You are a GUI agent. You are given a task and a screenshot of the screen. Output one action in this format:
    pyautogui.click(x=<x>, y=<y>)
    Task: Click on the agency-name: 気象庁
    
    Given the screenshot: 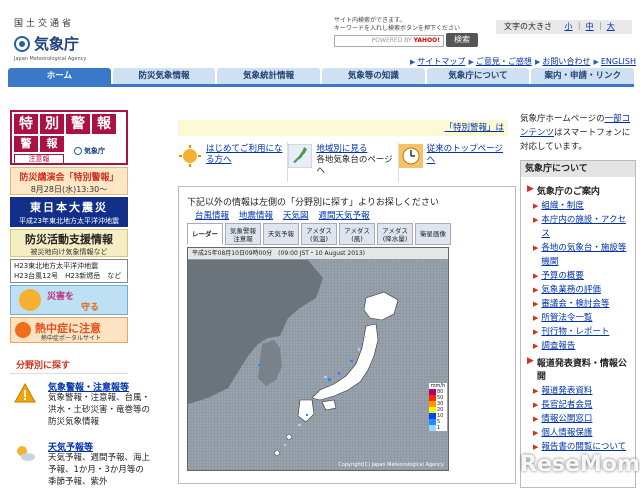 What is the action you would take?
    pyautogui.click(x=57, y=44)
    